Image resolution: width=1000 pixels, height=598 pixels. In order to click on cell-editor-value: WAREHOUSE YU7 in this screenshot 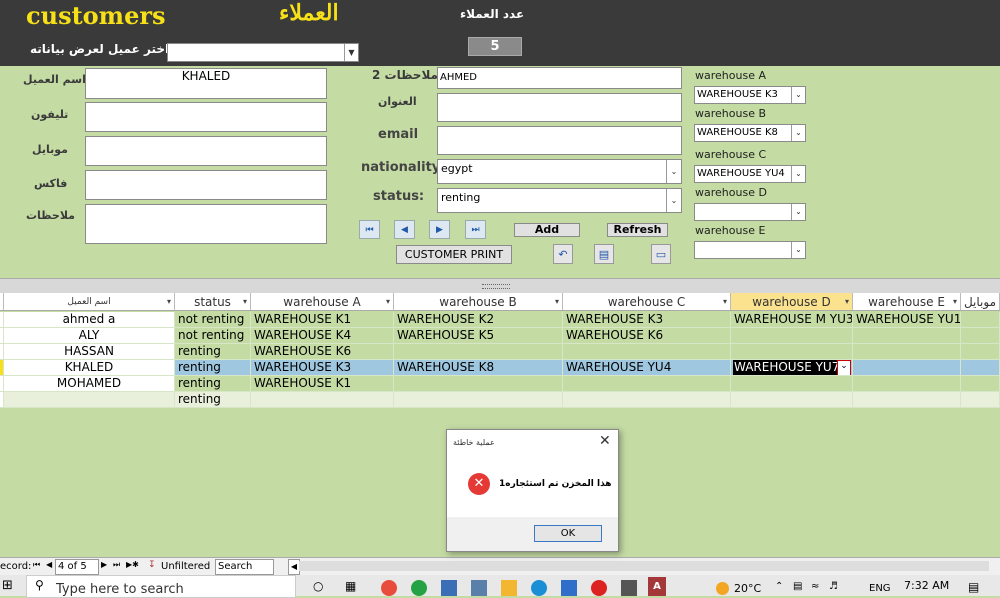, I will do `click(787, 367)`.